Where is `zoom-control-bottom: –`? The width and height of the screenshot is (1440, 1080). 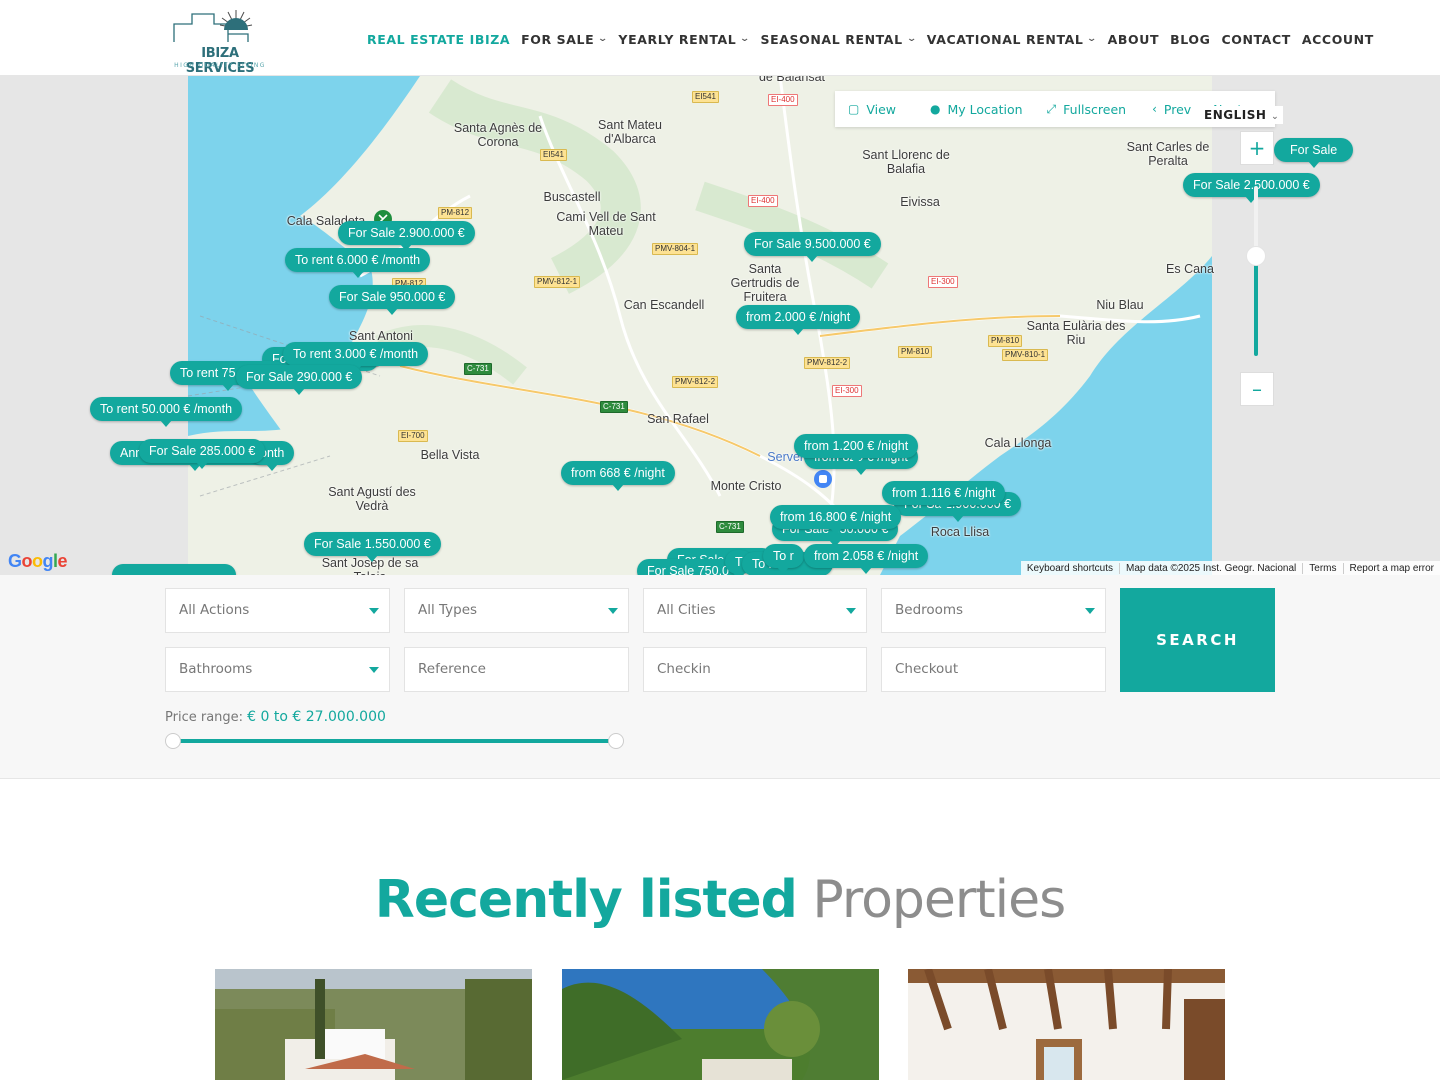
zoom-control-bottom: – is located at coordinates (1257, 389).